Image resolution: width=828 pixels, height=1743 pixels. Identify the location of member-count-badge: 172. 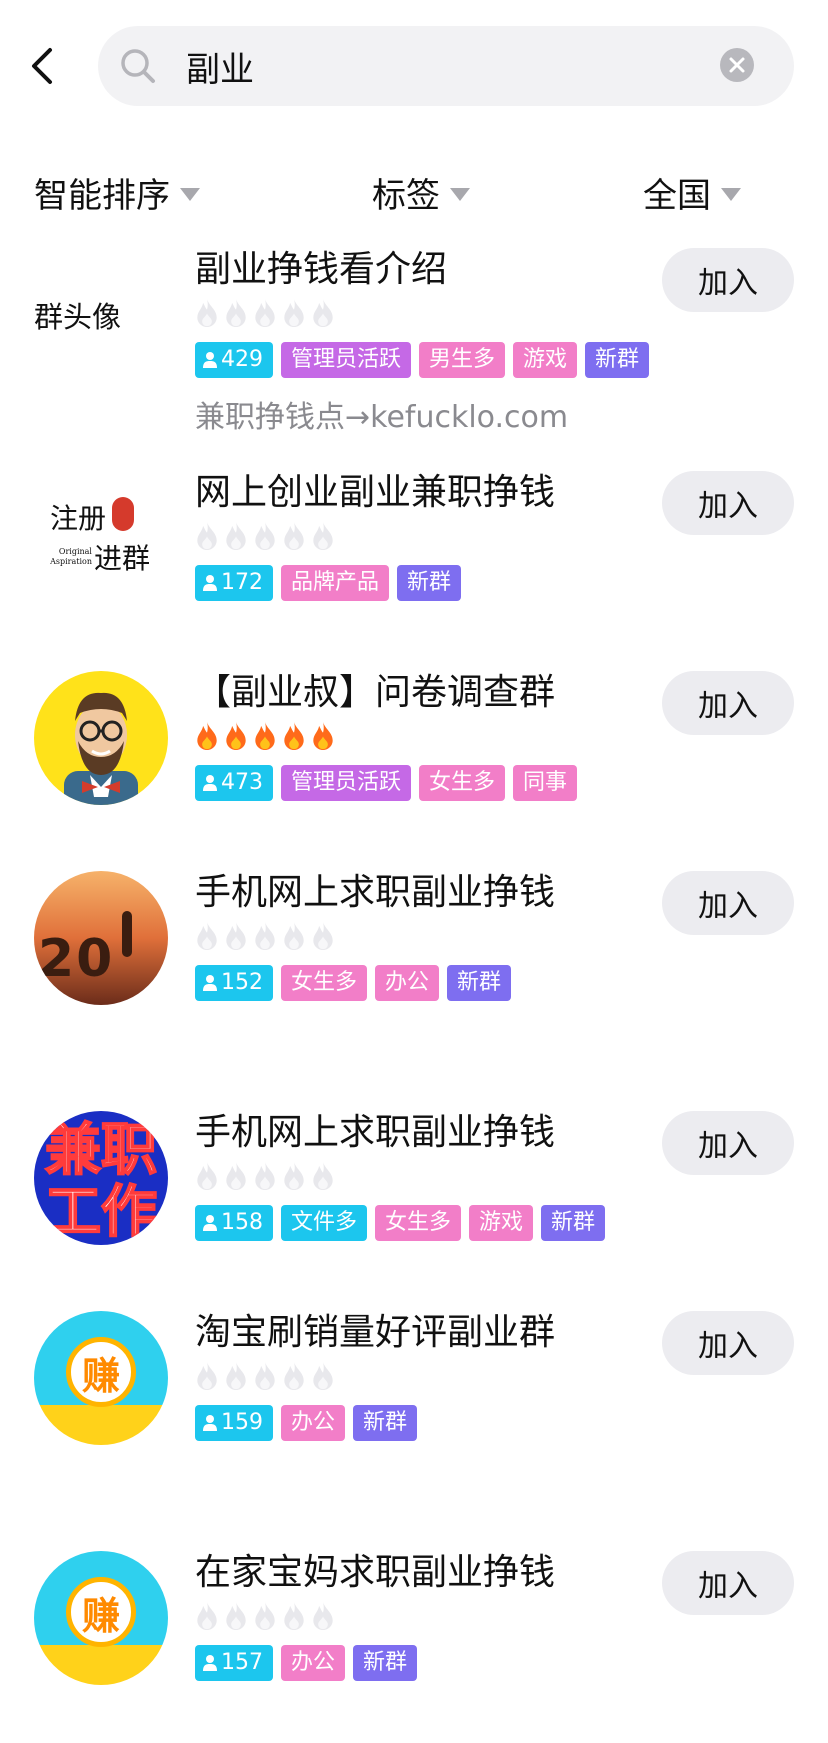
(234, 583).